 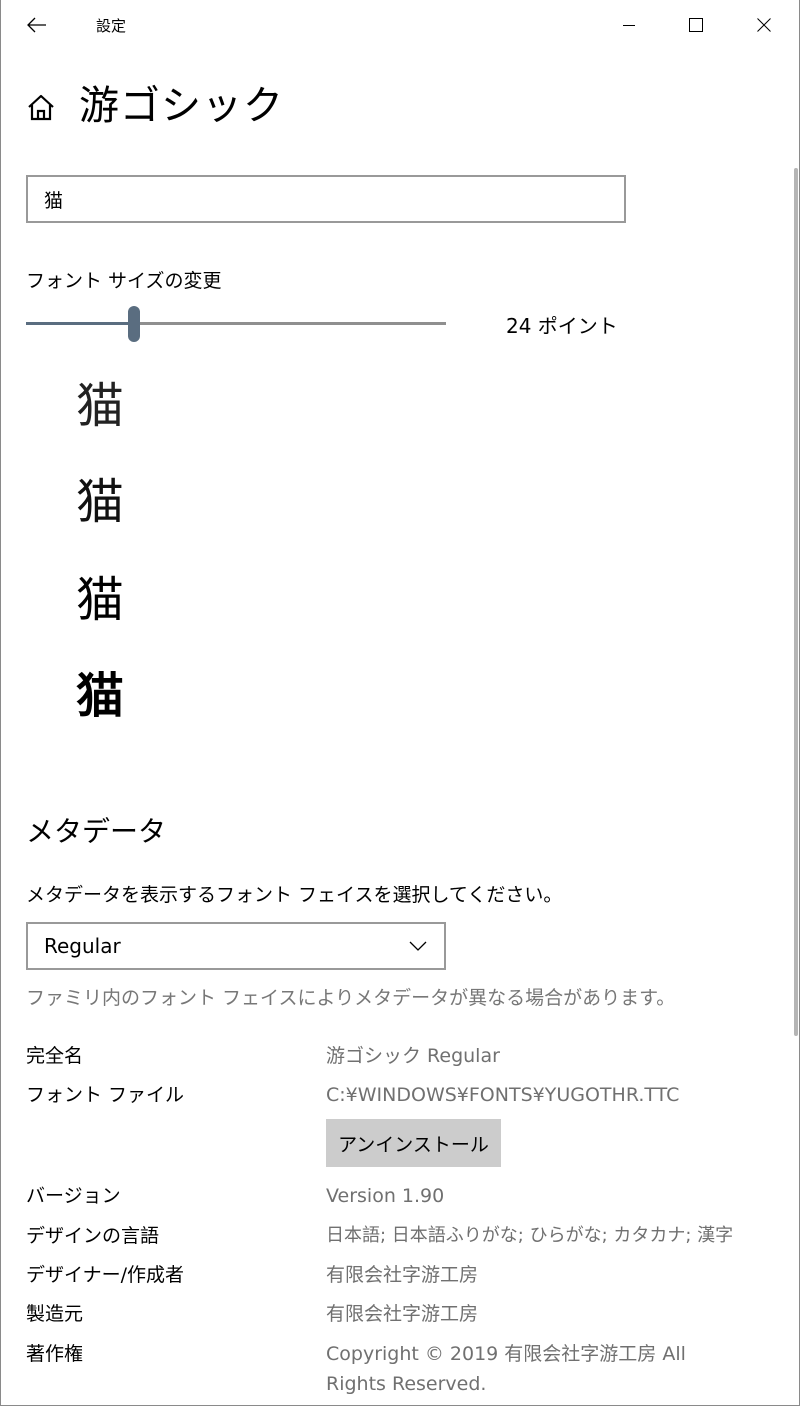 I want to click on chevron-down-icon, so click(x=418, y=946).